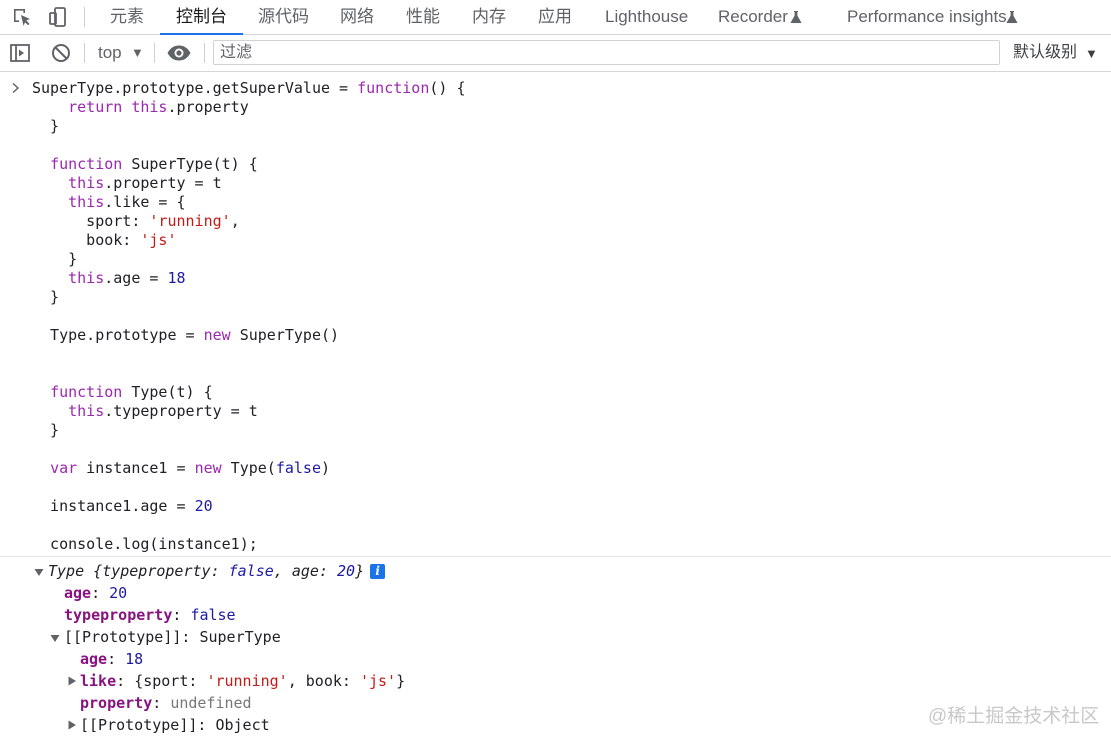 This screenshot has width=1111, height=745. Describe the element at coordinates (58, 17) in the screenshot. I see `device-toolbar-icon` at that location.